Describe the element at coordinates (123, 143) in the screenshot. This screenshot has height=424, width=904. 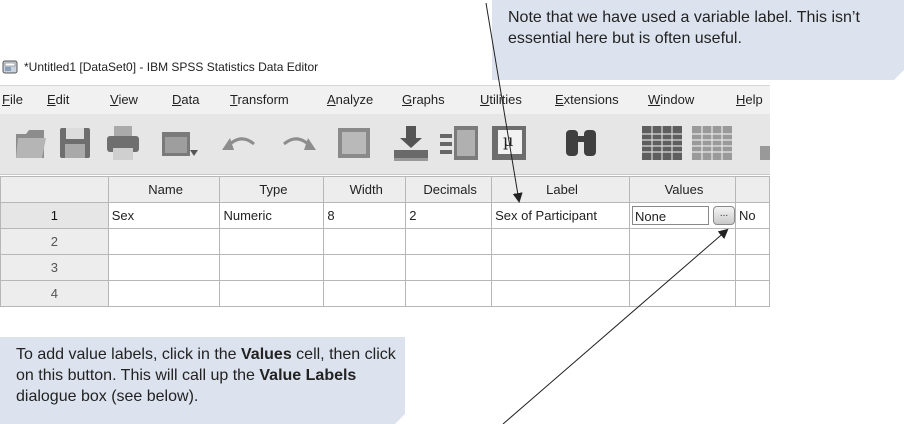
I see `print-icon` at that location.